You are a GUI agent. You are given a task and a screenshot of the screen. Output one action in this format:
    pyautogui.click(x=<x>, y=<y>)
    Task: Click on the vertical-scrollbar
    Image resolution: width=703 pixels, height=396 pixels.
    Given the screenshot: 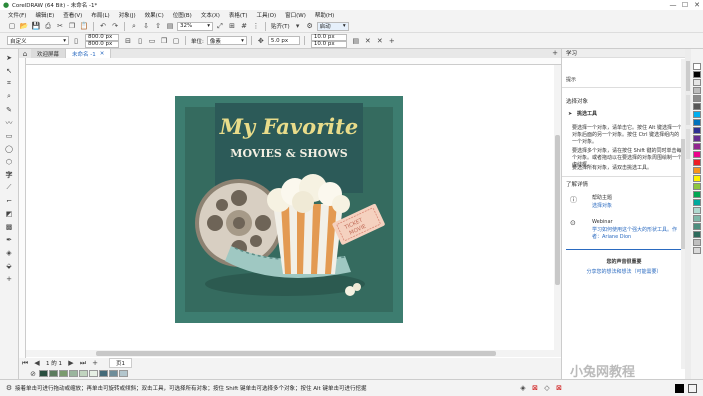 What is the action you would take?
    pyautogui.click(x=557, y=207)
    